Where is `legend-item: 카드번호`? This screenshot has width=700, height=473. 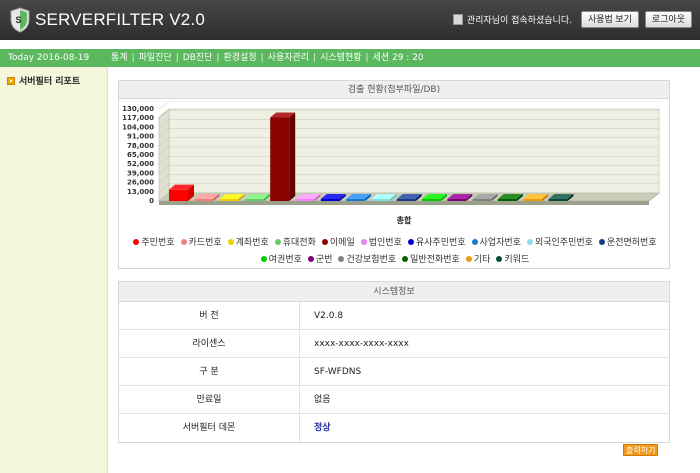
legend-item: 카드번호 is located at coordinates (201, 241).